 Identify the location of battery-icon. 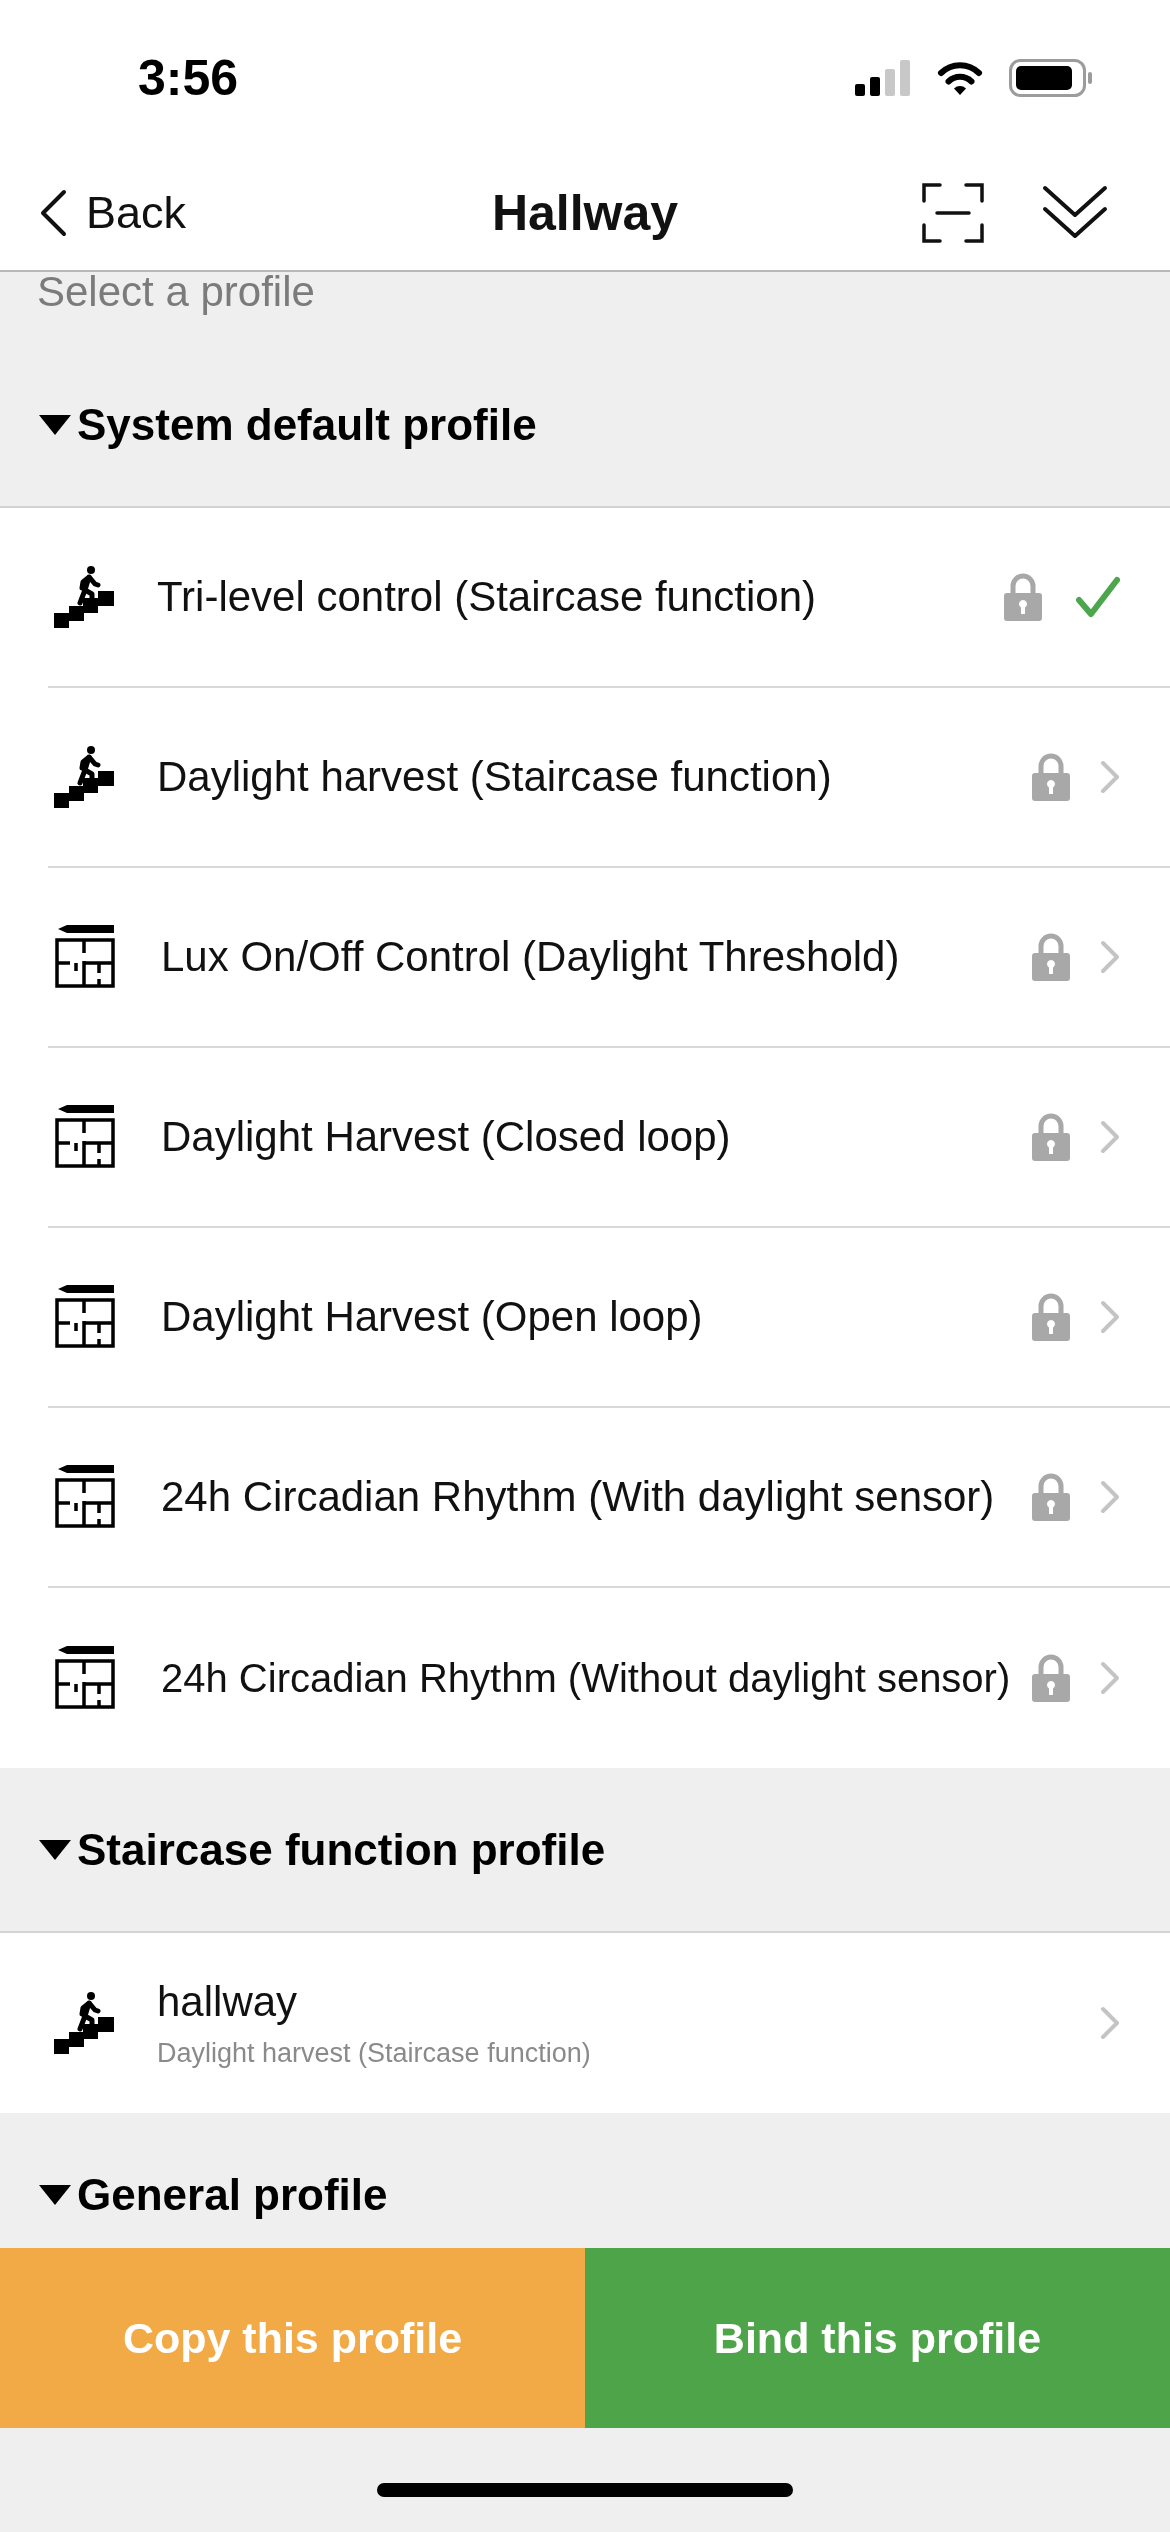
(1051, 78).